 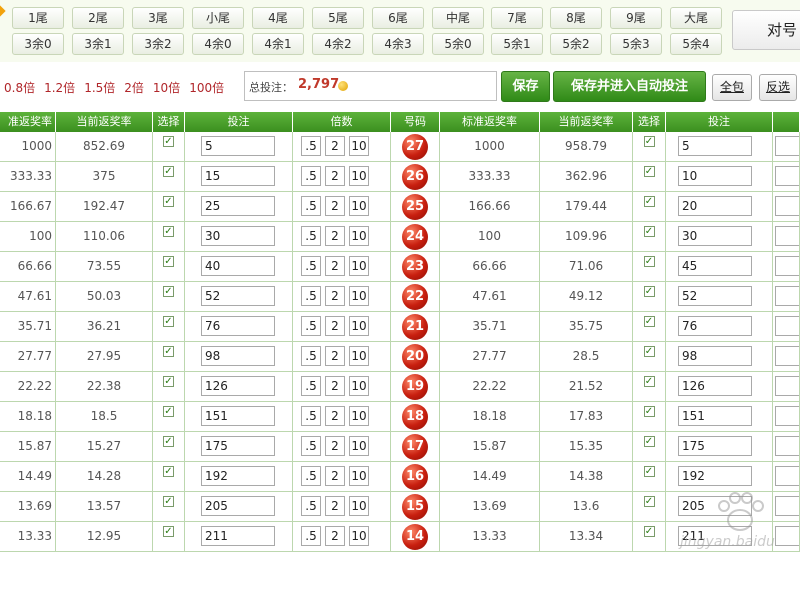 I want to click on bet-input: 98, so click(x=715, y=356).